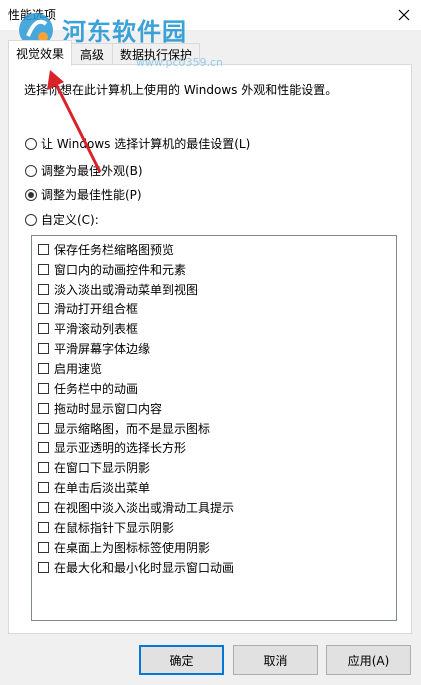  I want to click on checkbox-item: 在桌面上为图标标签使用阴影, so click(124, 547).